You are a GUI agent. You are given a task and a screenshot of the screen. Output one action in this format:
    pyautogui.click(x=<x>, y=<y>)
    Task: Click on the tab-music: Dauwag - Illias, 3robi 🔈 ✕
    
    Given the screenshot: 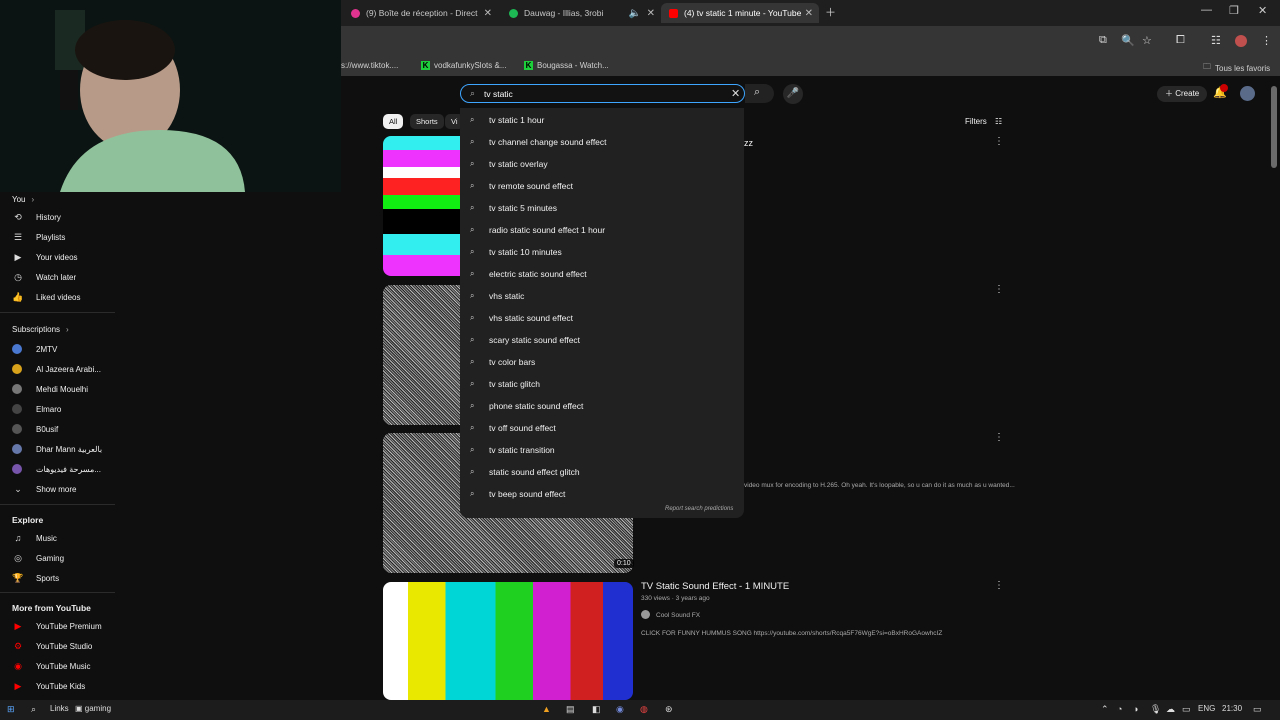 What is the action you would take?
    pyautogui.click(x=581, y=13)
    